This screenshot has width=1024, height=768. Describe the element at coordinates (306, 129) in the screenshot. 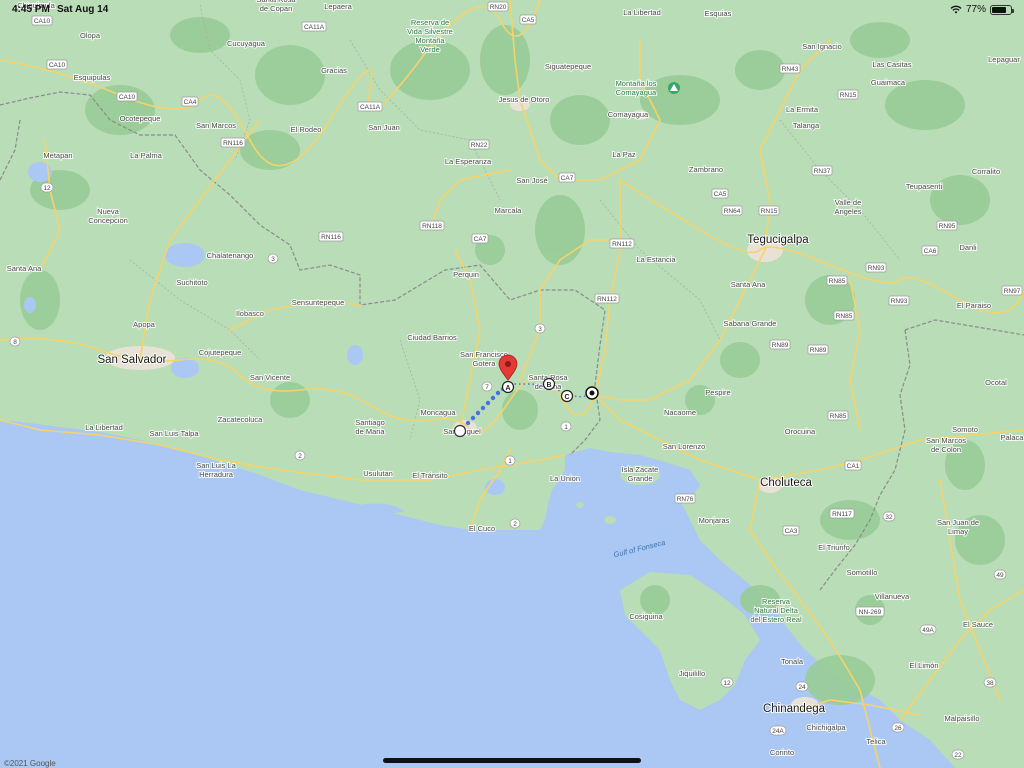

I see `place-label-el-rodeo: El Rodeo` at that location.